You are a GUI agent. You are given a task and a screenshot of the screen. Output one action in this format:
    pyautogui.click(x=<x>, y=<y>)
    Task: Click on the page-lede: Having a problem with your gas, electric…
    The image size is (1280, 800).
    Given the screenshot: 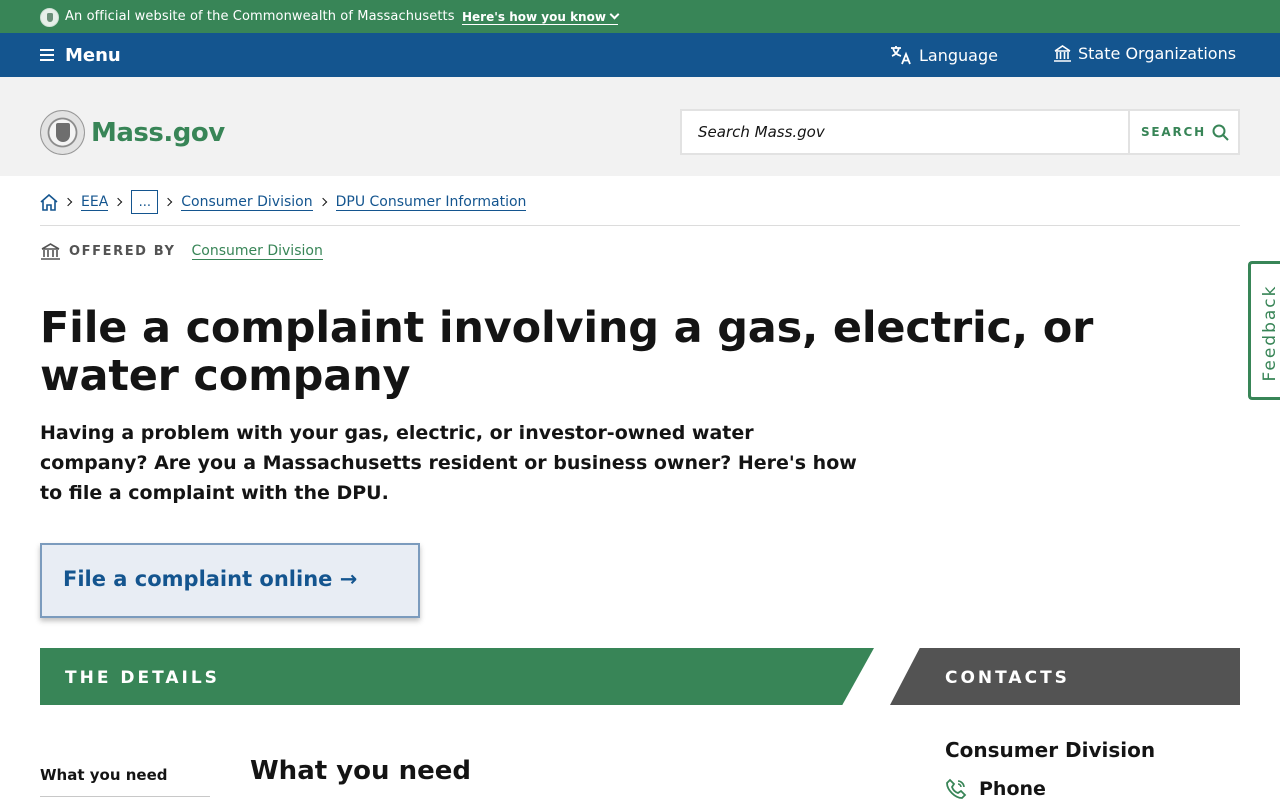 What is the action you would take?
    pyautogui.click(x=448, y=463)
    